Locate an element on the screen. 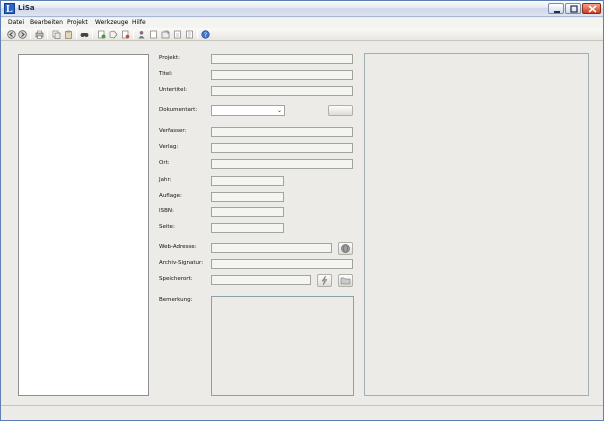 The height and width of the screenshot is (421, 604). verlag-input is located at coordinates (282, 148).